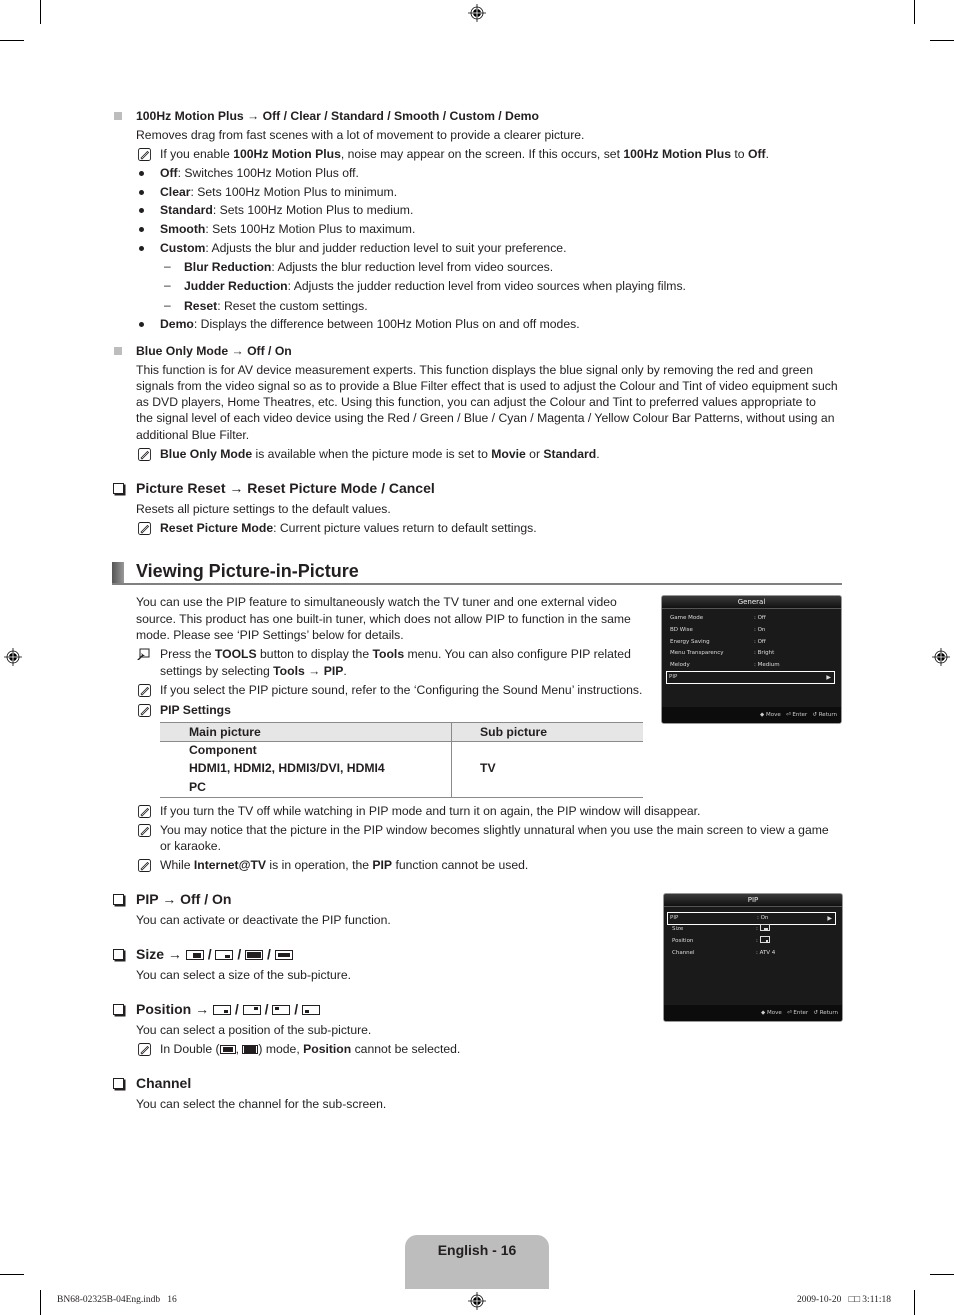  I want to click on bold-text: PIP, so click(333, 671).